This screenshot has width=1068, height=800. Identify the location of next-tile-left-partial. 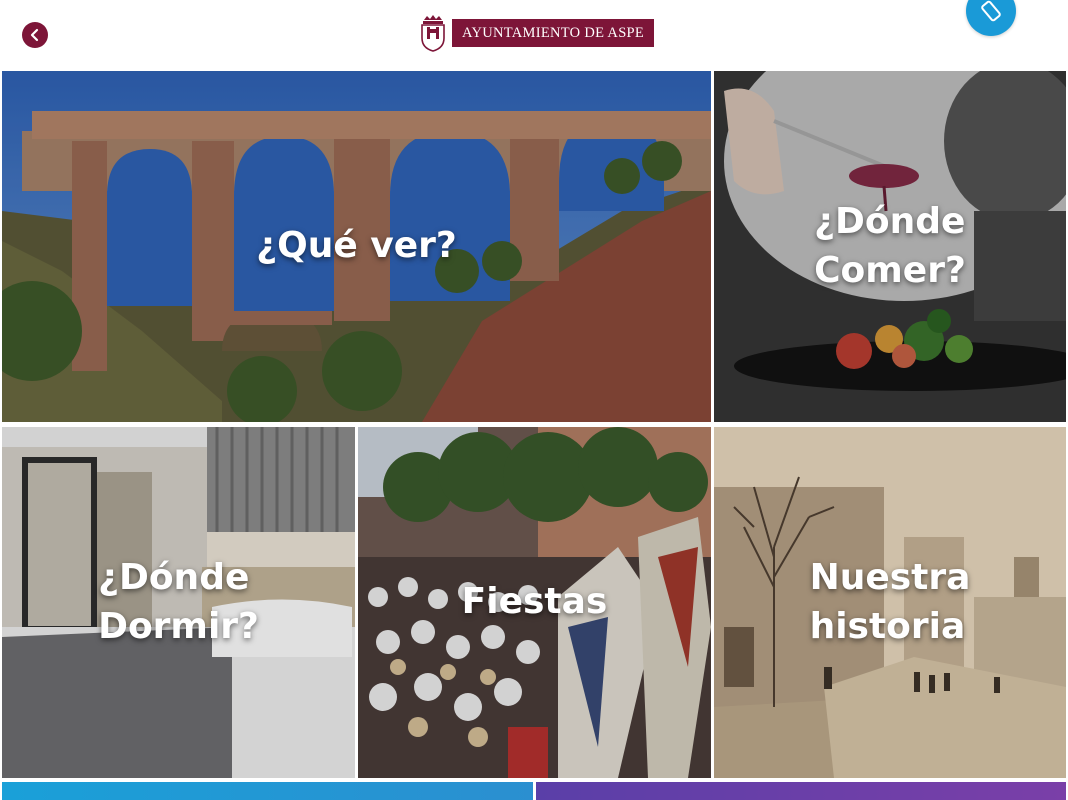
(267, 791).